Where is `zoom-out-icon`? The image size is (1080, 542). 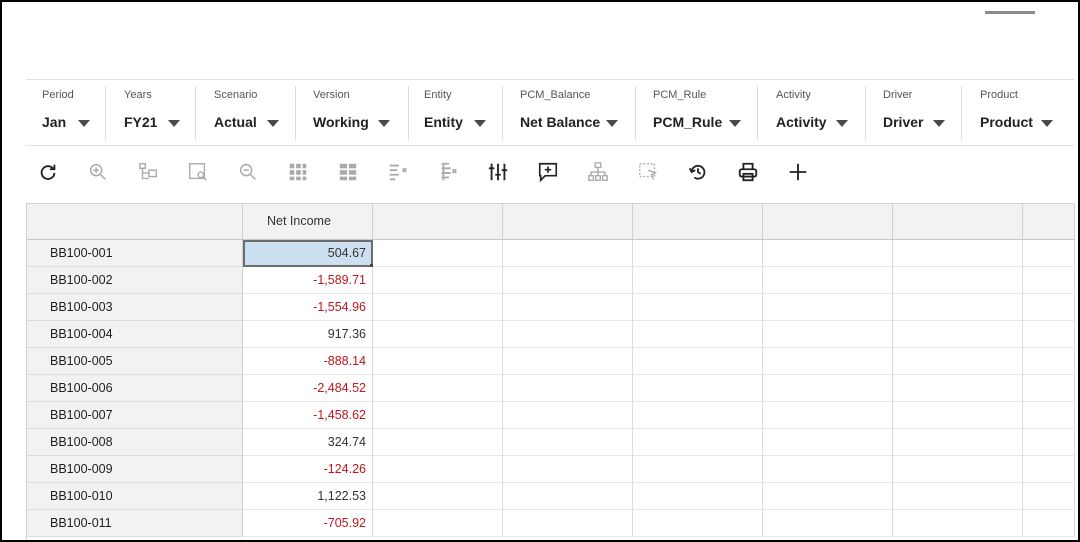 zoom-out-icon is located at coordinates (248, 172).